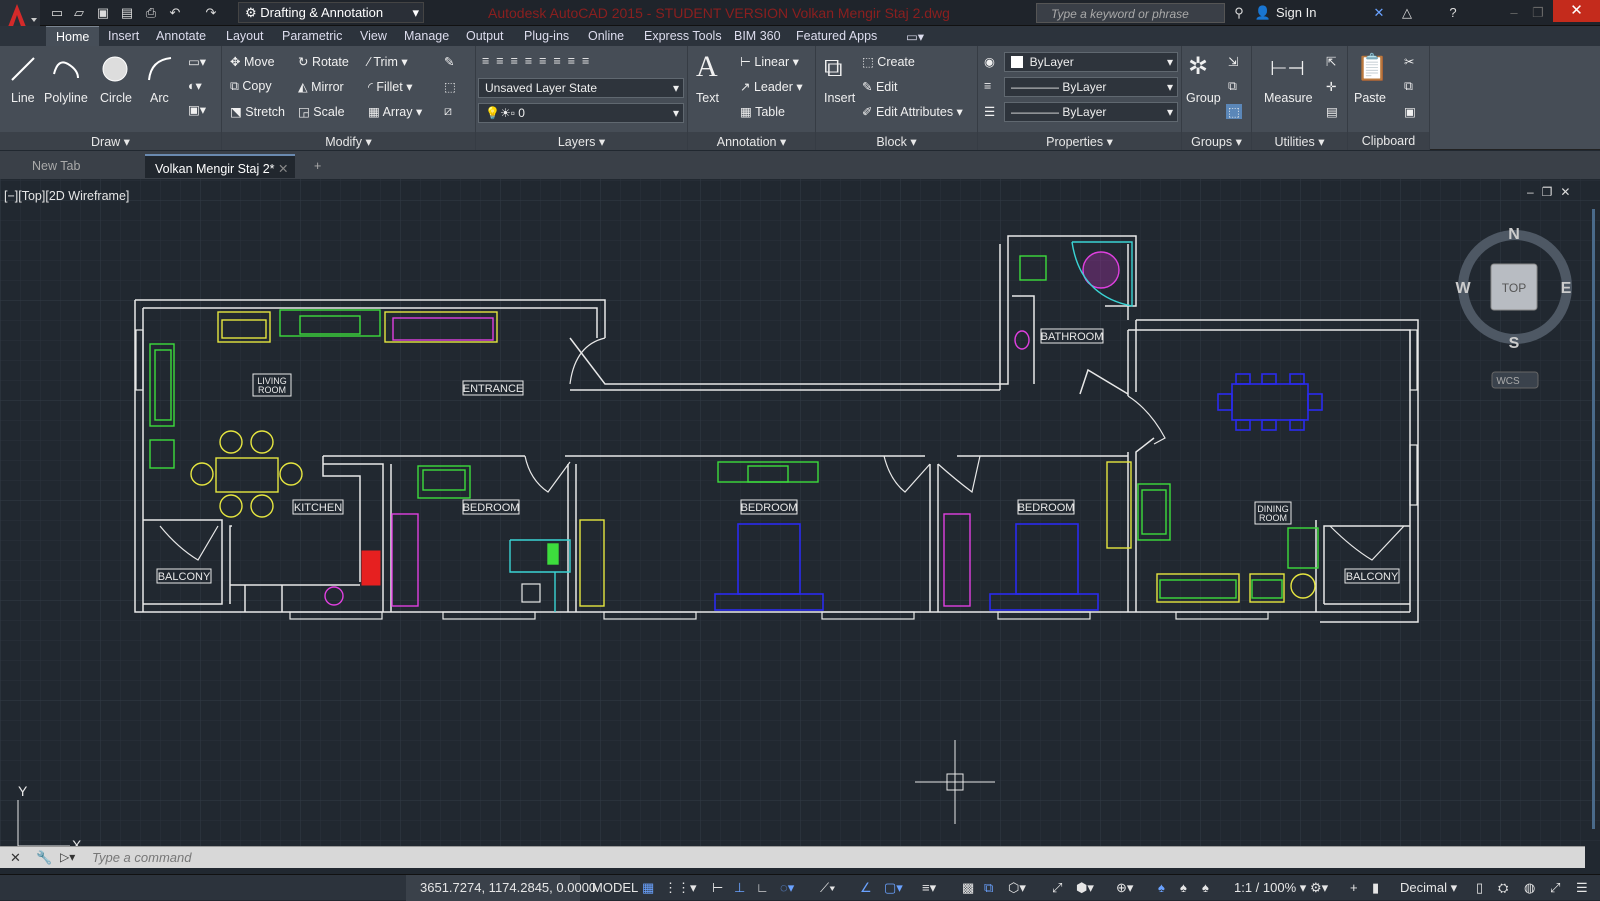  What do you see at coordinates (1479, 888) in the screenshot?
I see `quick-properties-icon: ▯` at bounding box center [1479, 888].